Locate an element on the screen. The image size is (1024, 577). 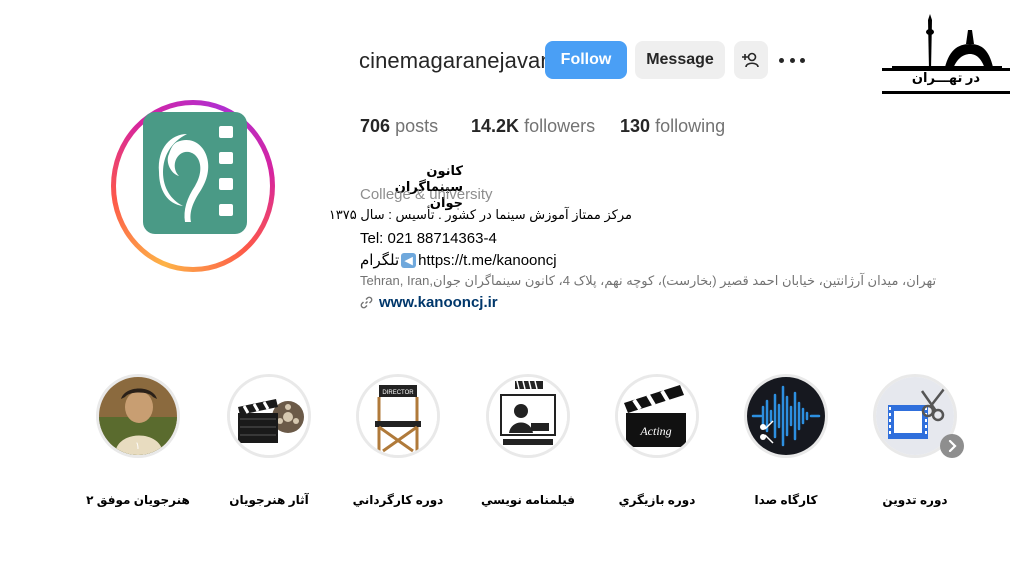
followers-label: followers is located at coordinates (560, 126).